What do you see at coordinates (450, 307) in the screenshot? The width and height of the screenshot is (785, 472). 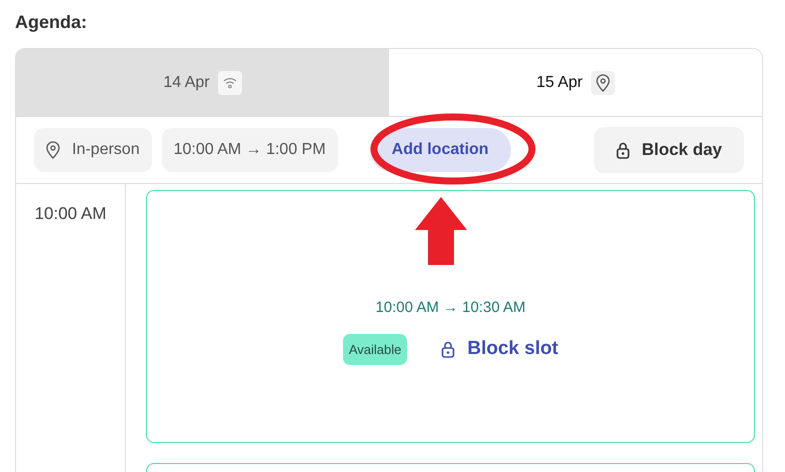 I see `slot-time-range: 10:00 AM → 10:30 AM` at bounding box center [450, 307].